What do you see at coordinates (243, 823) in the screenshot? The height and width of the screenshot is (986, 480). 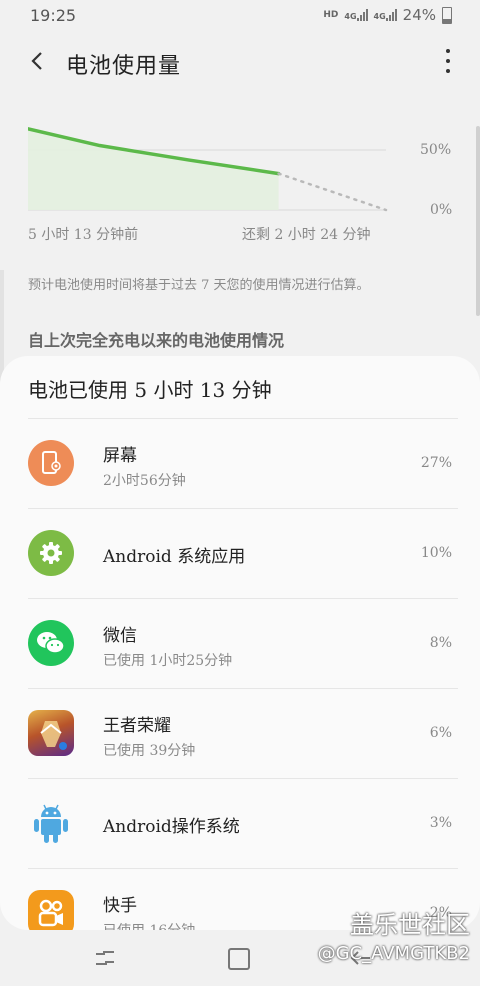 I see `list-item: Android操作系统 3%` at bounding box center [243, 823].